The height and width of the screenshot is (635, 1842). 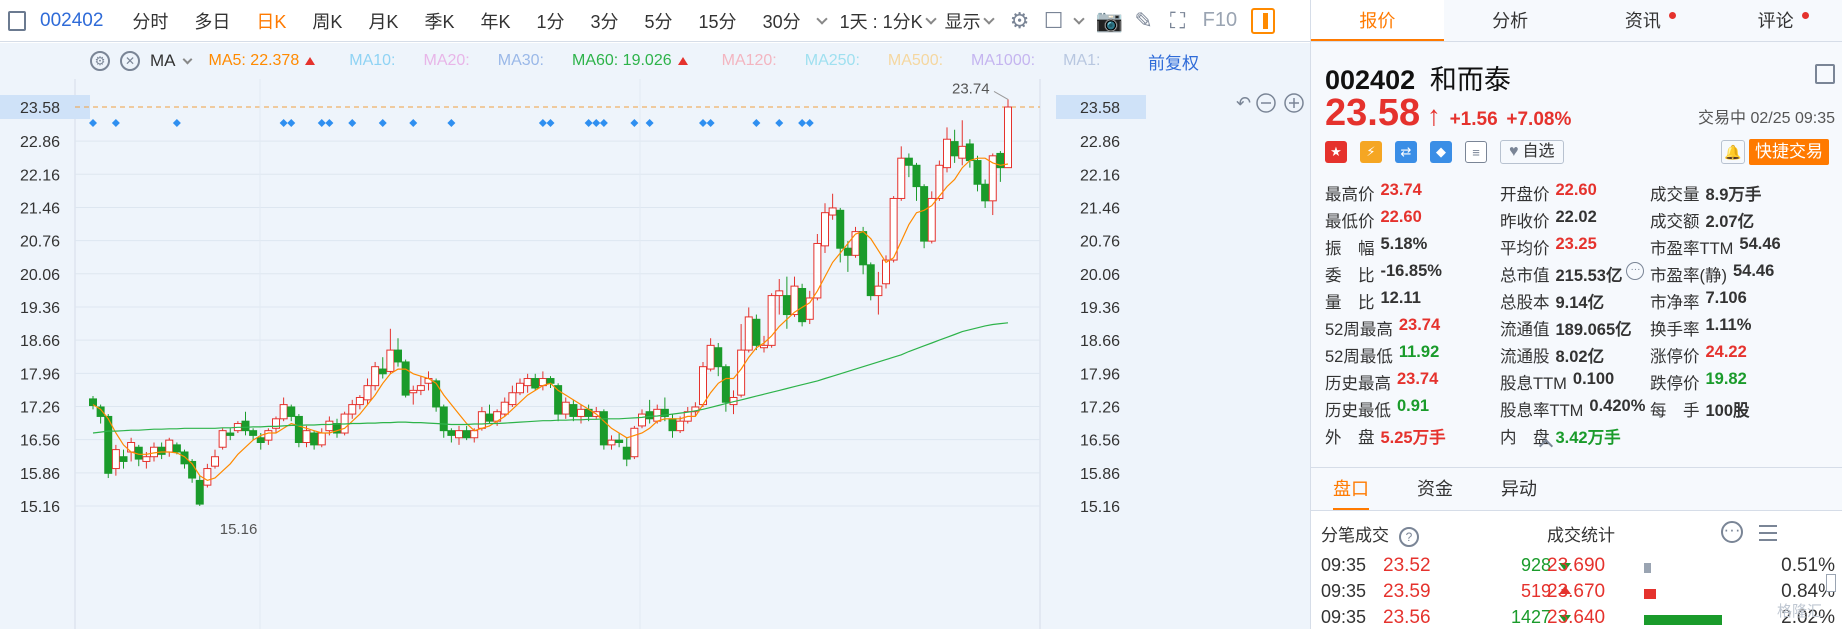 I want to click on display-select: 显示, so click(x=963, y=21).